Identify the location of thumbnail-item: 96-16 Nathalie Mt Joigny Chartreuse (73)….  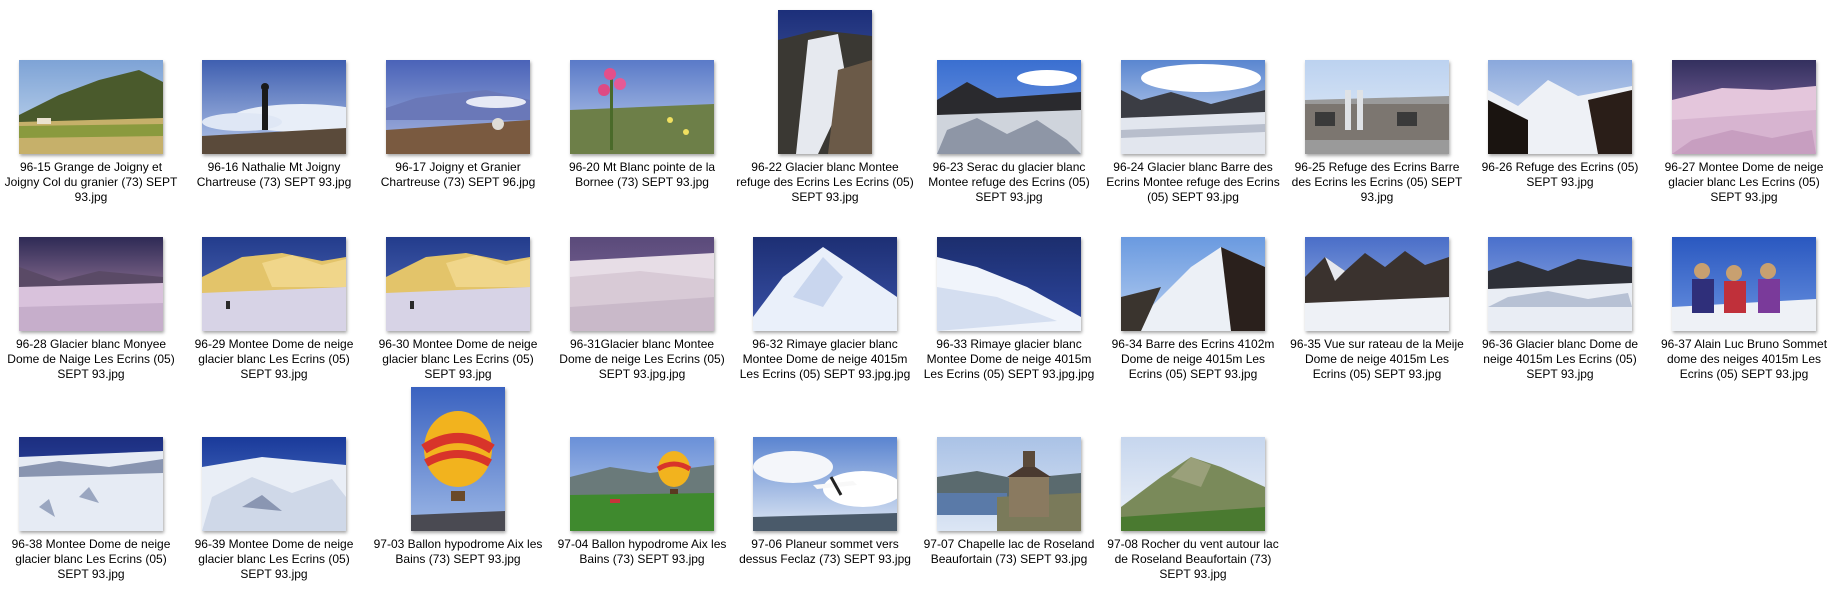
(274, 97).